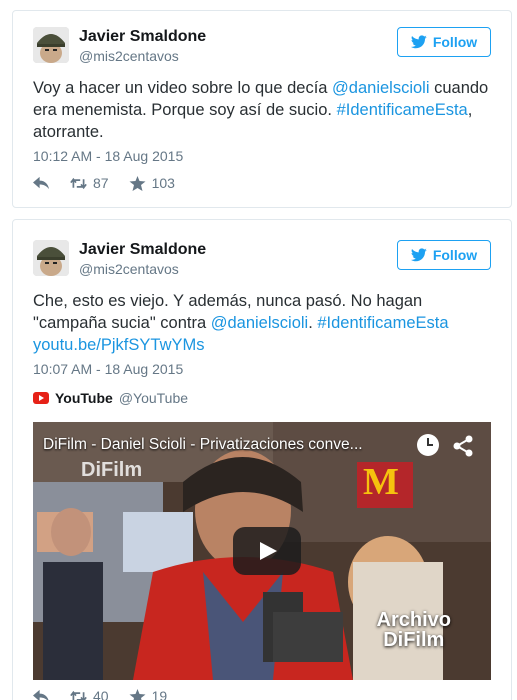 This screenshot has width=517, height=700. I want to click on youtube-logo-icon, so click(41, 398).